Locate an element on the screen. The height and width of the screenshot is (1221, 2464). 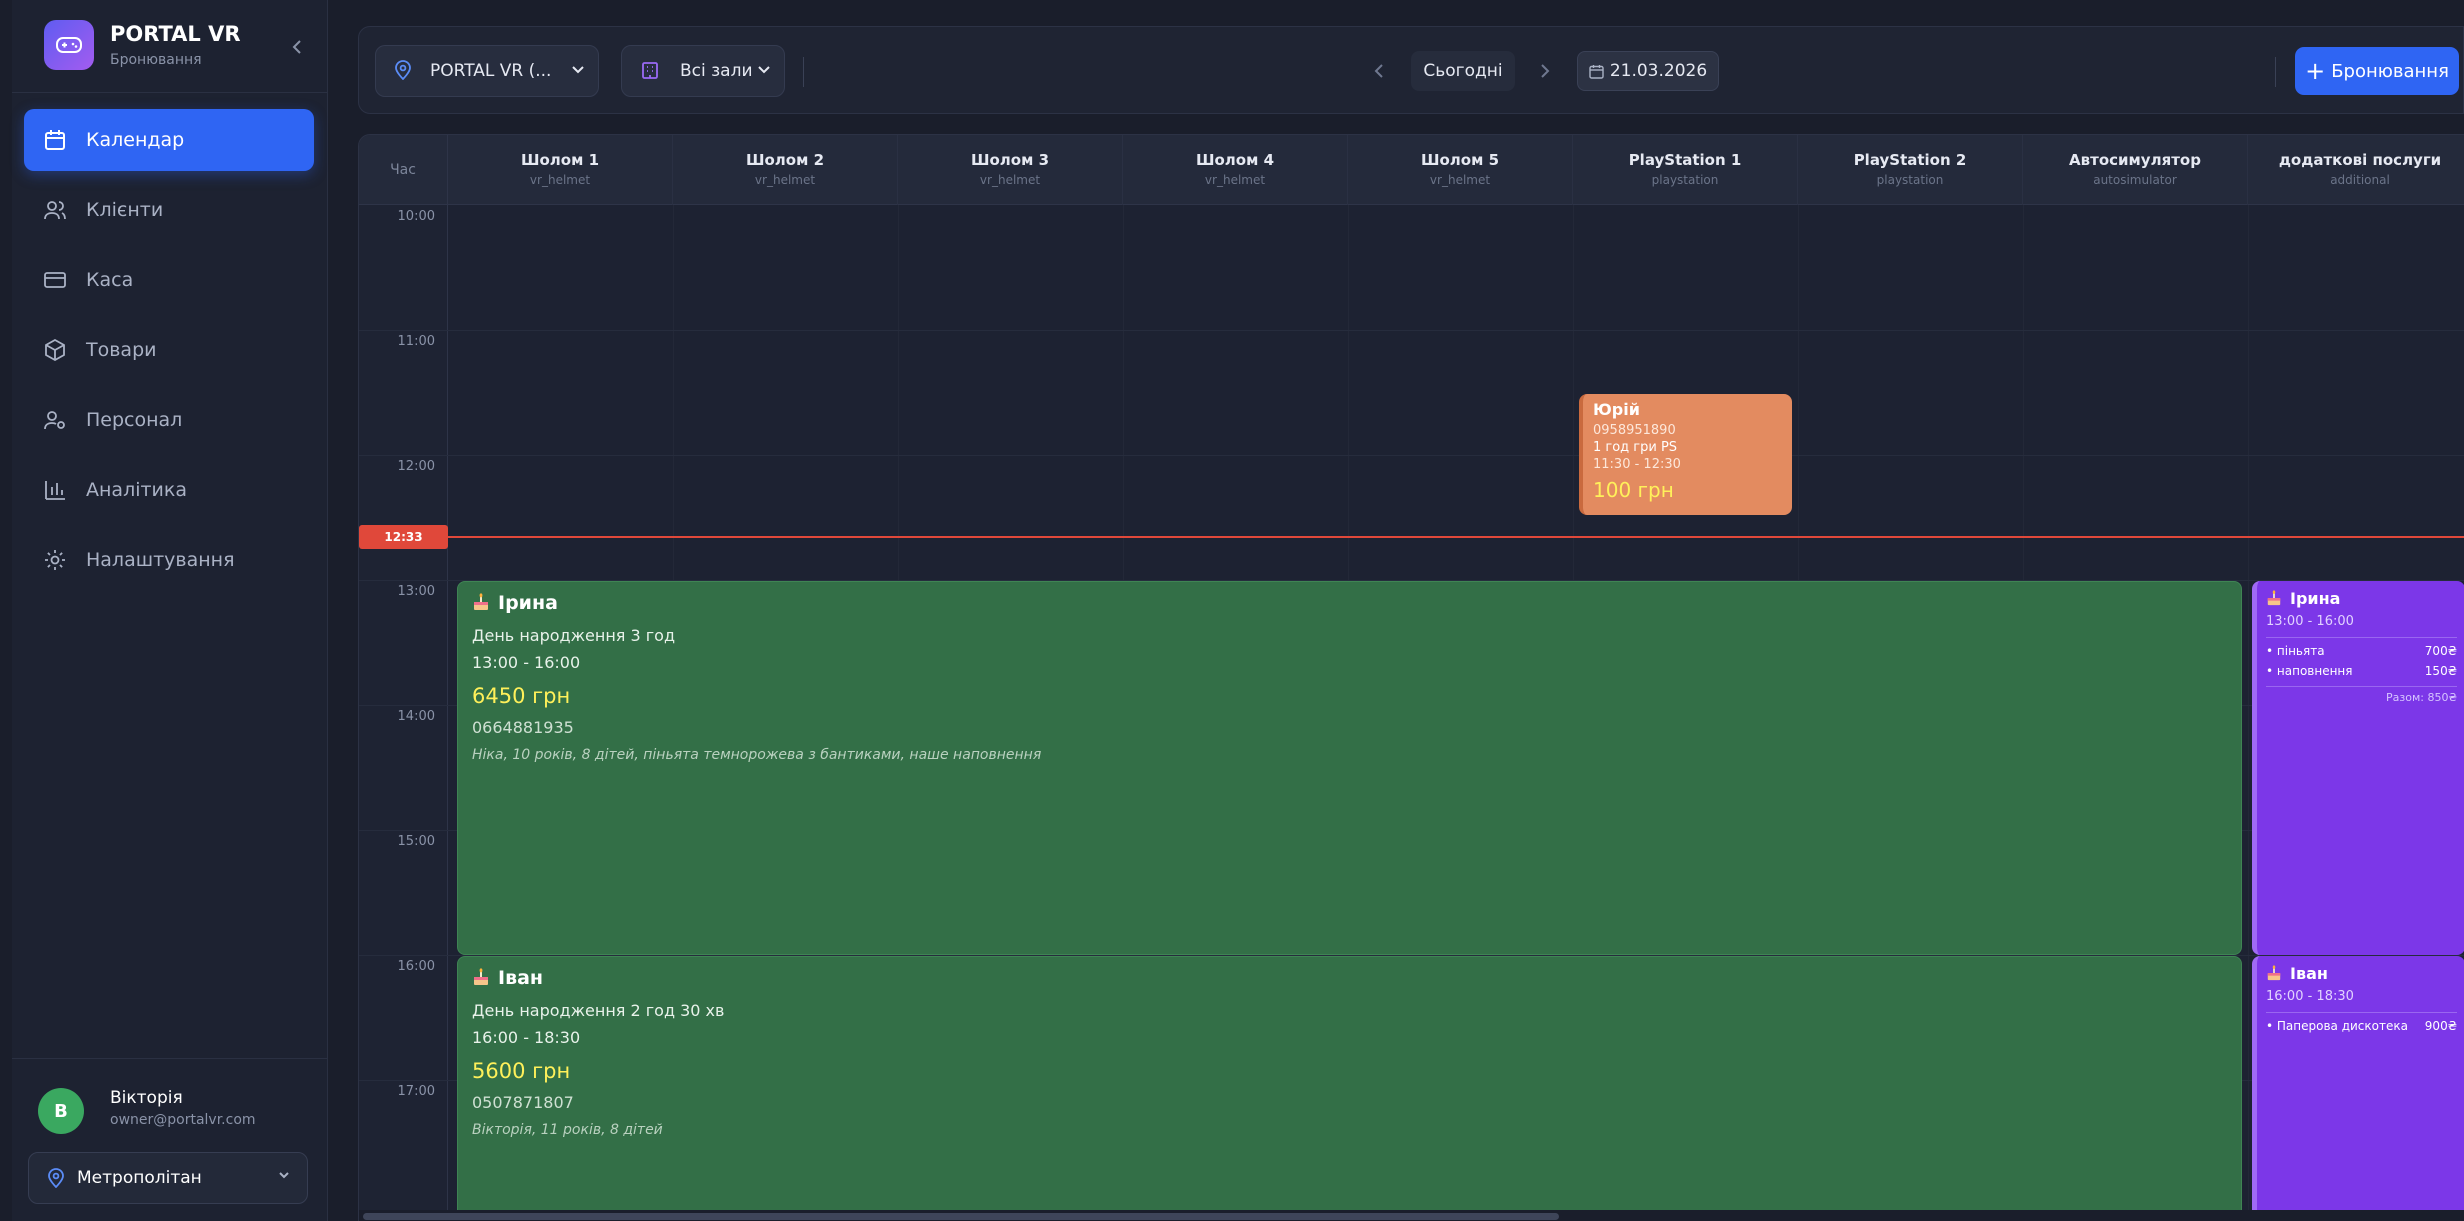
bar-chart-icon is located at coordinates (55, 490).